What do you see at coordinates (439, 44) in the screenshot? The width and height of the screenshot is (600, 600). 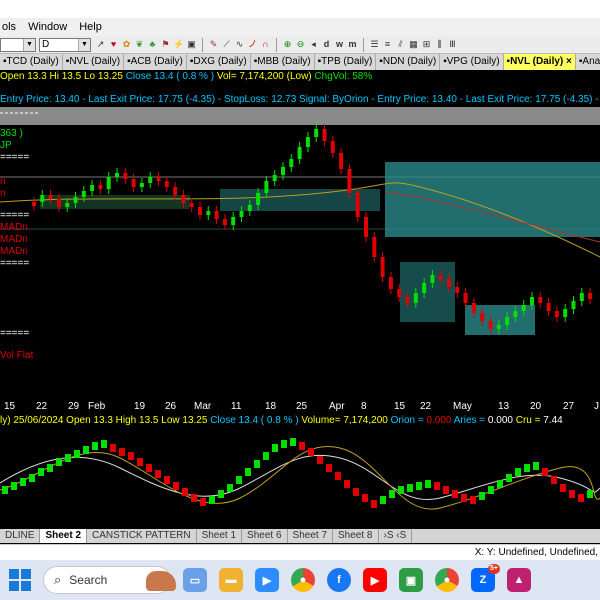 I see `columns-icon: ⫼` at bounding box center [439, 44].